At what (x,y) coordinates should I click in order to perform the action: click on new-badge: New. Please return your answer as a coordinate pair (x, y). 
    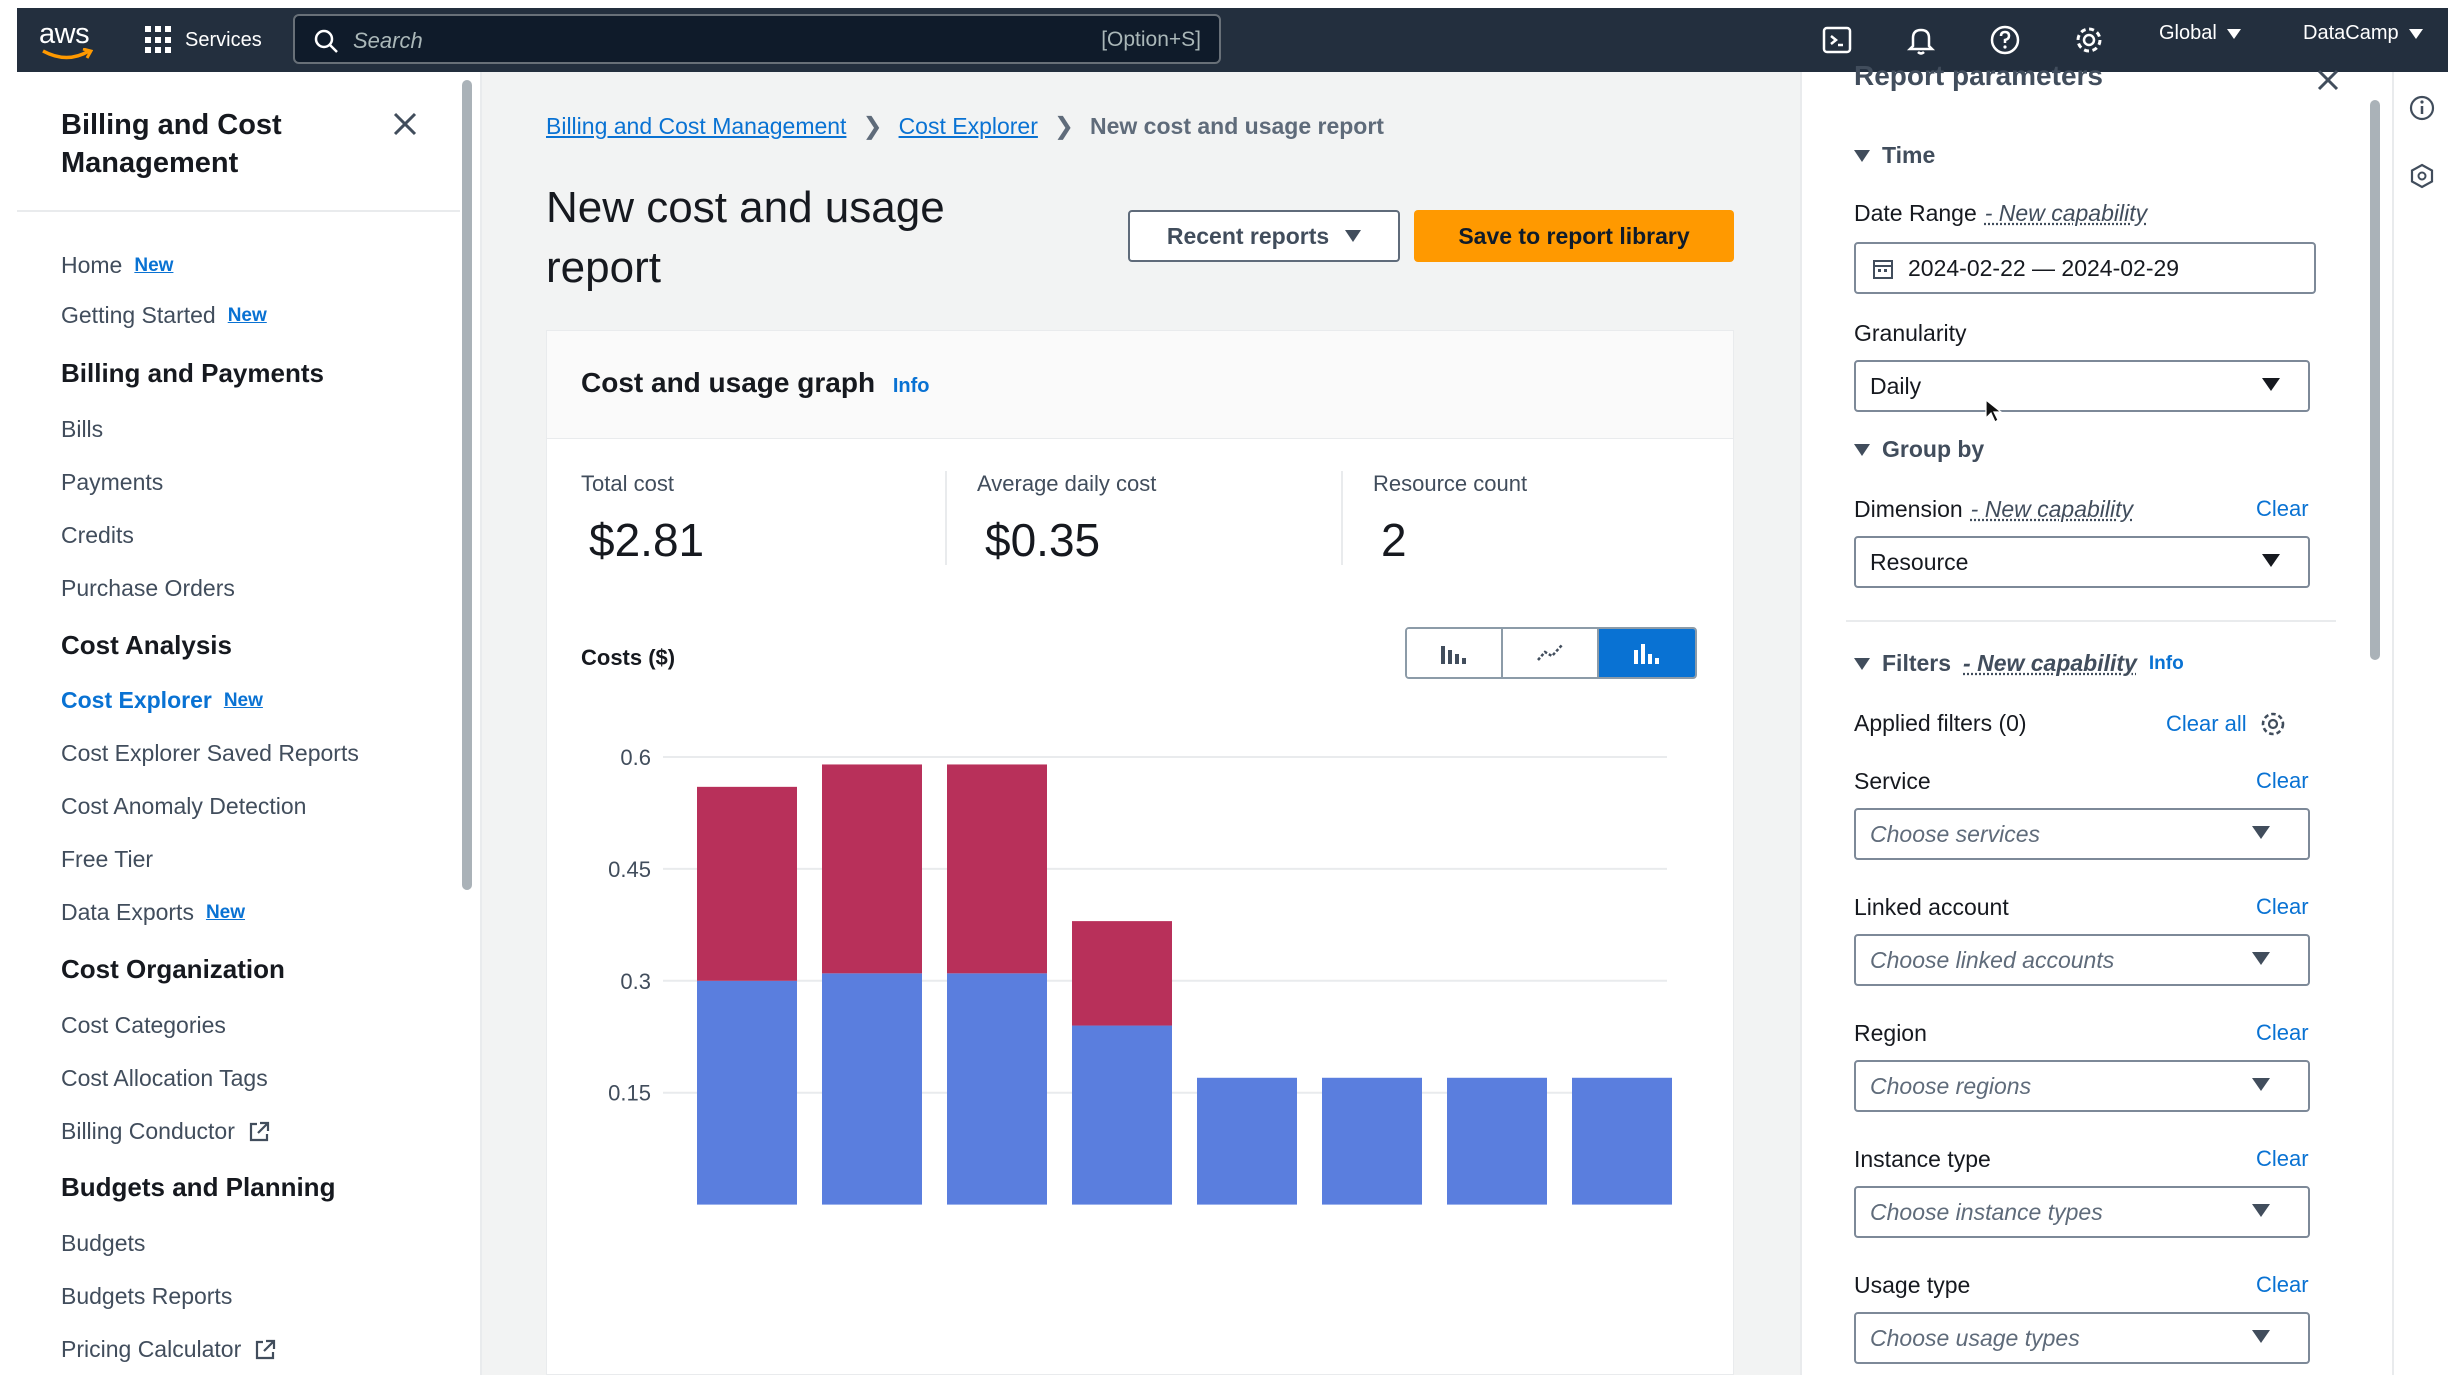
    Looking at the image, I should click on (247, 316).